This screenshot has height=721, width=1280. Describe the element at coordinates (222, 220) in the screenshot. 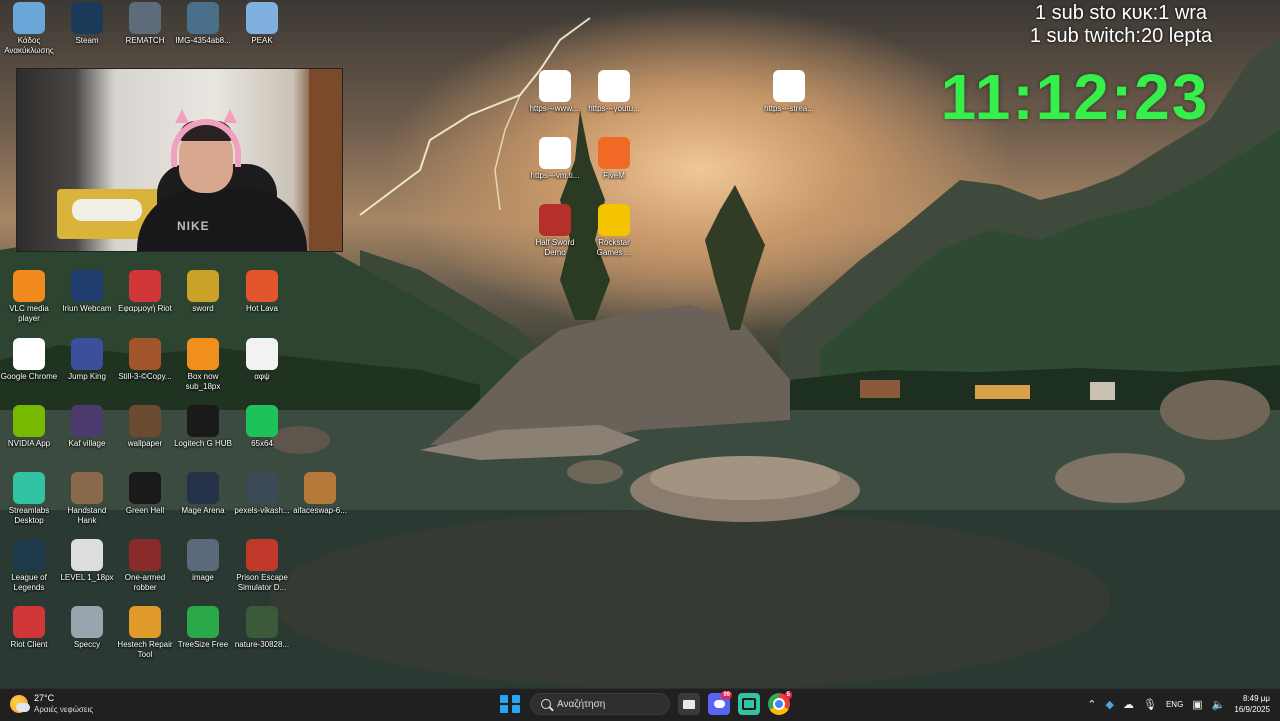

I see `webcam-person-body` at that location.